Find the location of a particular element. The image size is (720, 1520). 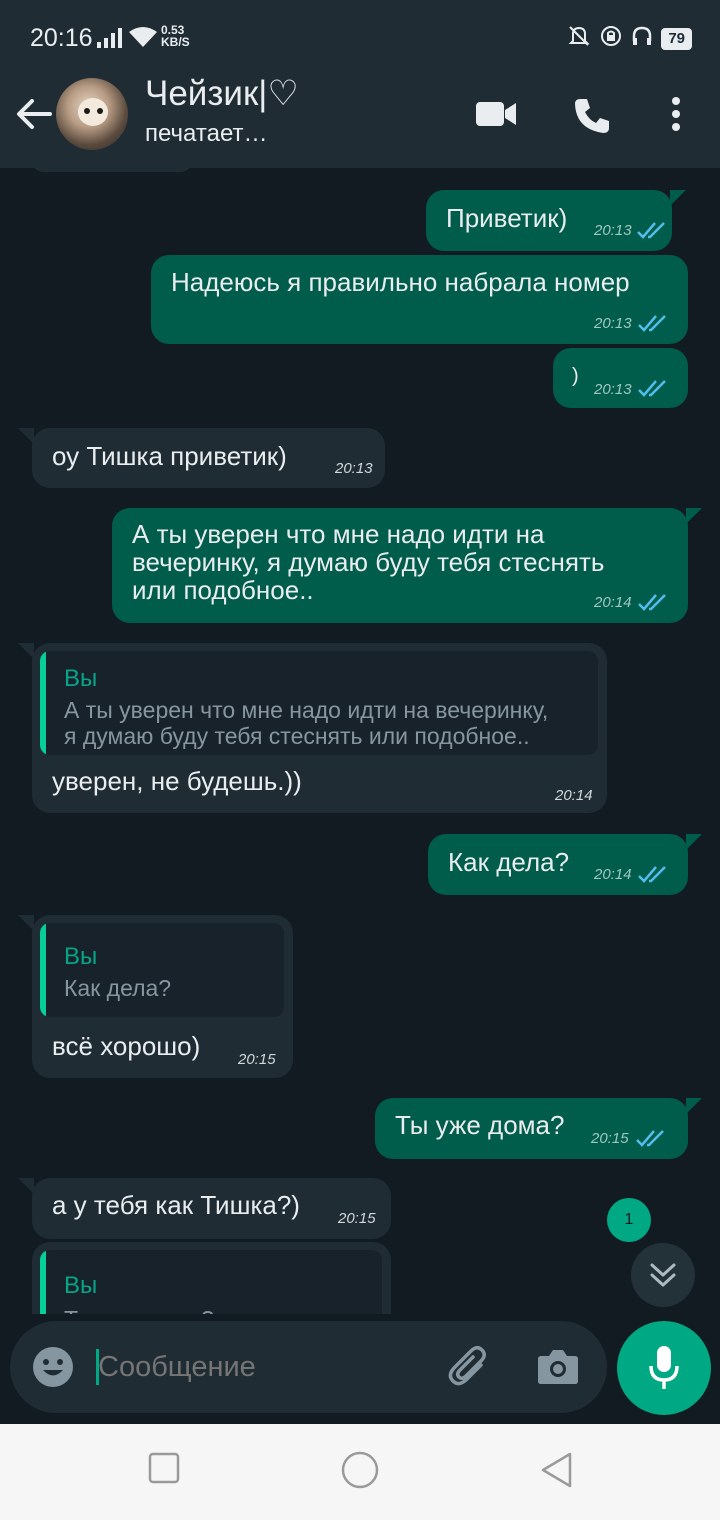

more-vert-icon is located at coordinates (676, 118).